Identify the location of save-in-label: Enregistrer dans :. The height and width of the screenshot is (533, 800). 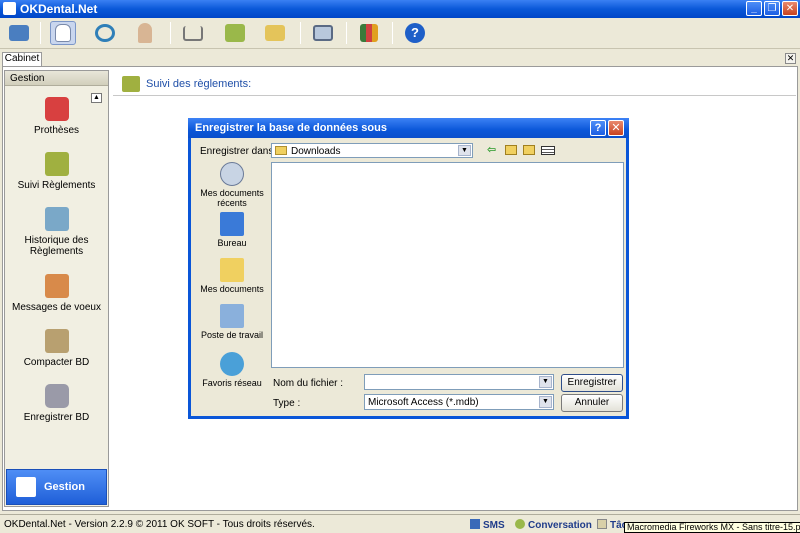
(239, 151).